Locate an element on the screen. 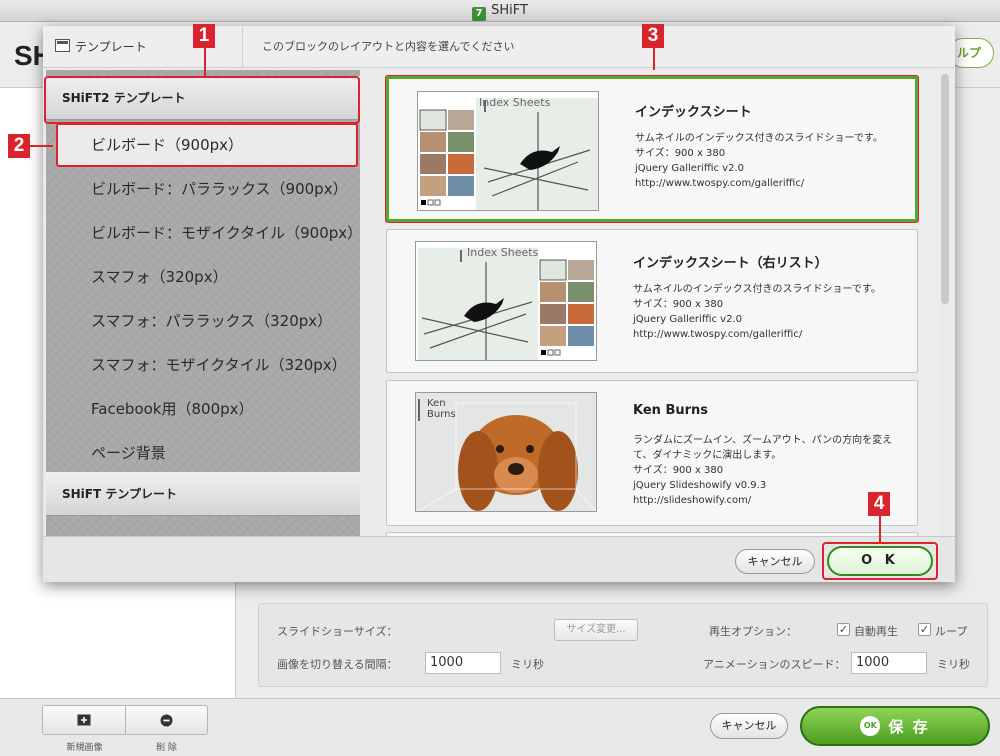 The image size is (1000, 756). template-icon is located at coordinates (62, 45).